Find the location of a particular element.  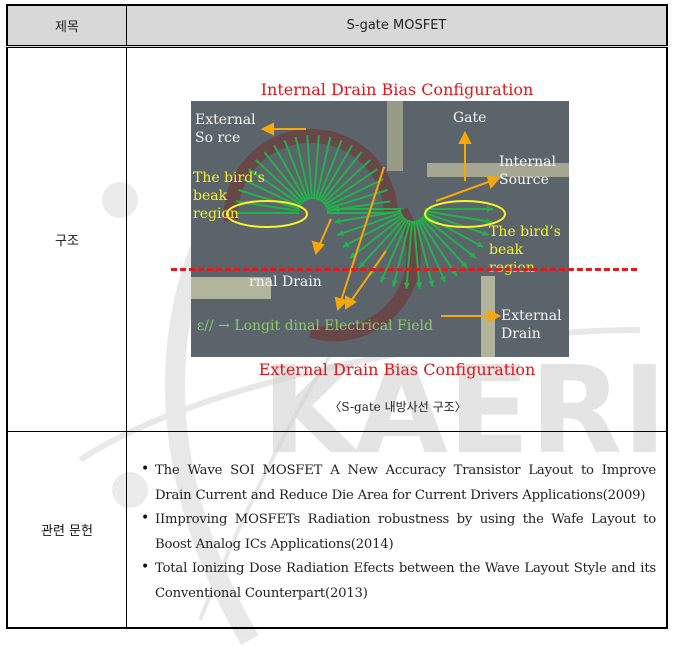

label-gate: Gate is located at coordinates (470, 118).